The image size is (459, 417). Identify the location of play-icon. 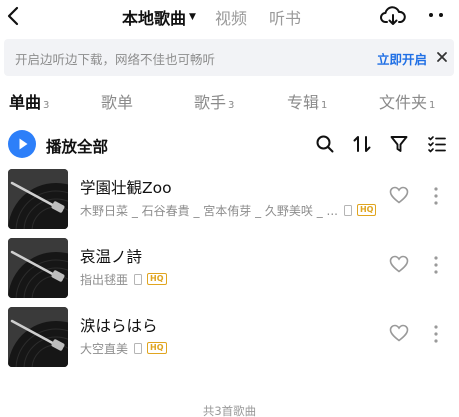
(23, 144).